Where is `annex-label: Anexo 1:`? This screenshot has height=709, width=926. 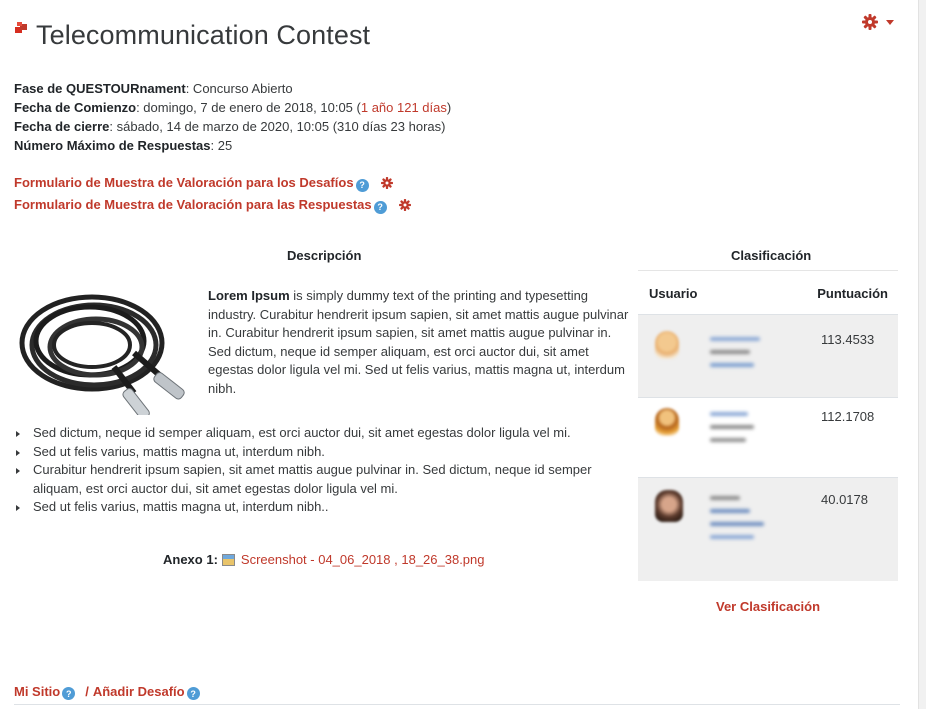 annex-label: Anexo 1: is located at coordinates (190, 559).